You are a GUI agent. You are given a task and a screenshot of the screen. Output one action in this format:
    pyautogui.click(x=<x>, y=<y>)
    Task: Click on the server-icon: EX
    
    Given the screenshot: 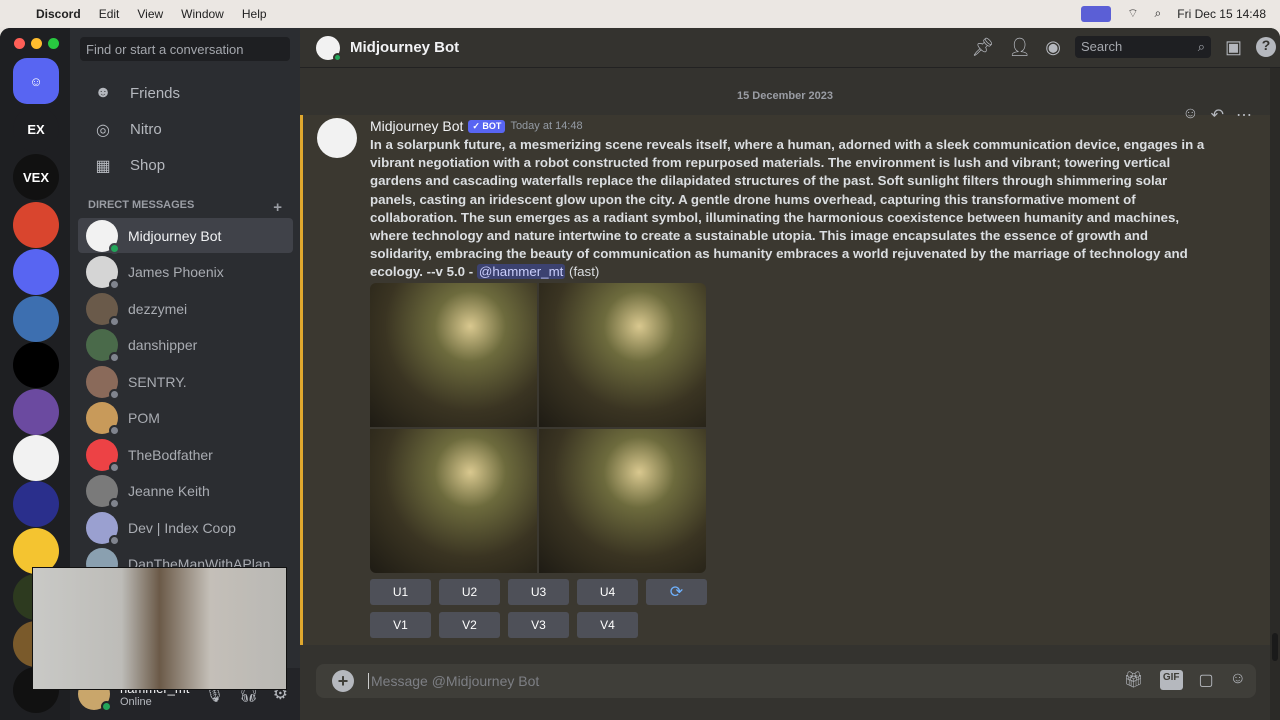 What is the action you would take?
    pyautogui.click(x=36, y=129)
    